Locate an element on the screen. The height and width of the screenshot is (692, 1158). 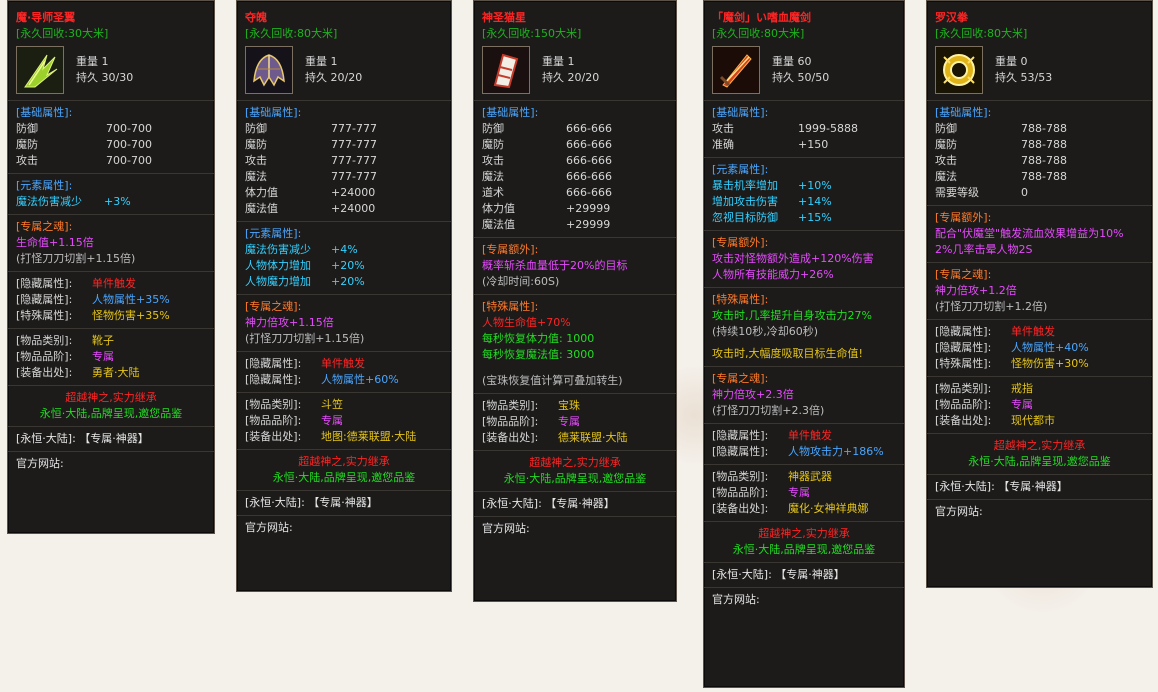
attr-key: 魔防 is located at coordinates (946, 144).